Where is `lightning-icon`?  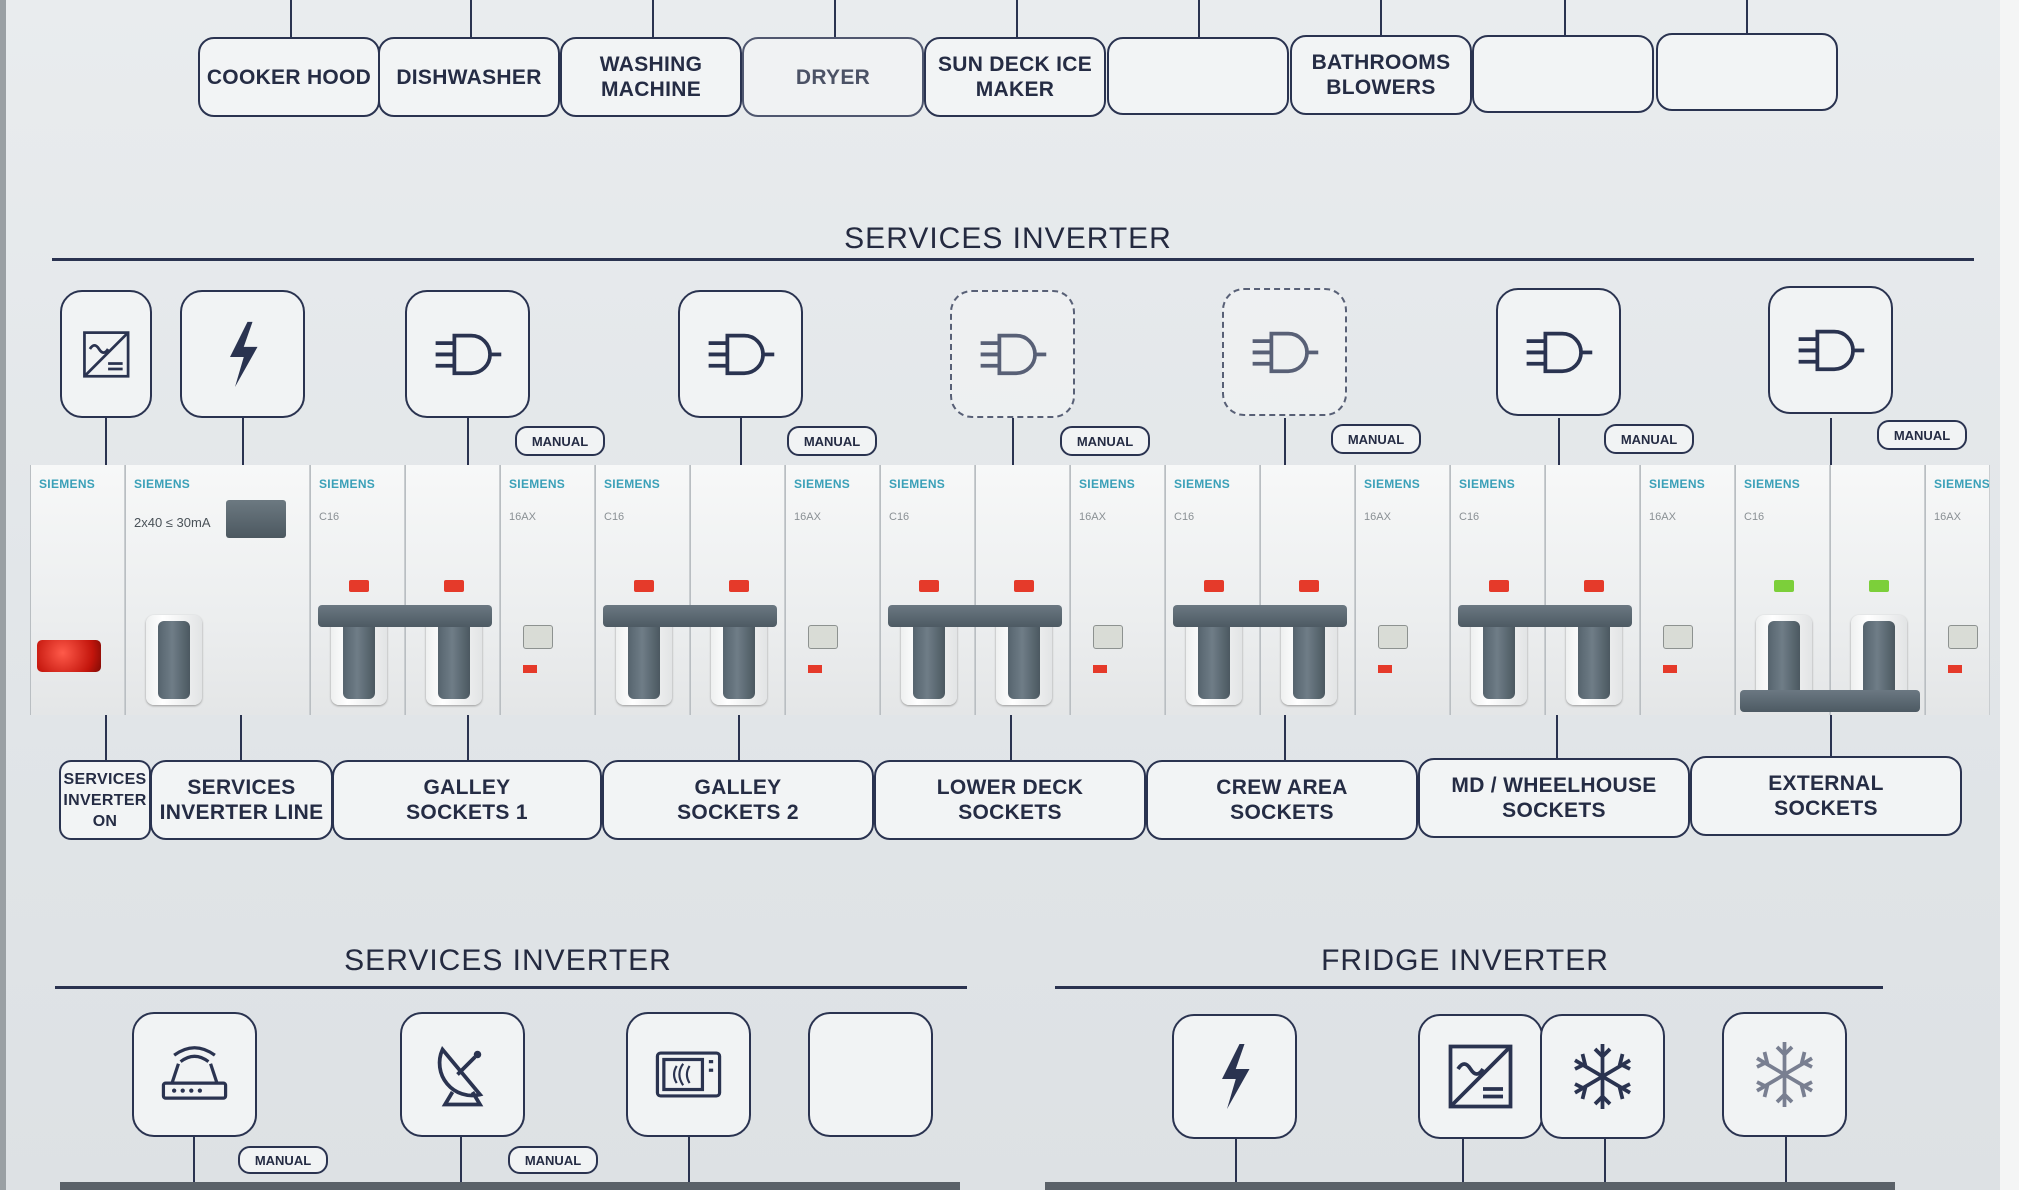
lightning-icon is located at coordinates (242, 354).